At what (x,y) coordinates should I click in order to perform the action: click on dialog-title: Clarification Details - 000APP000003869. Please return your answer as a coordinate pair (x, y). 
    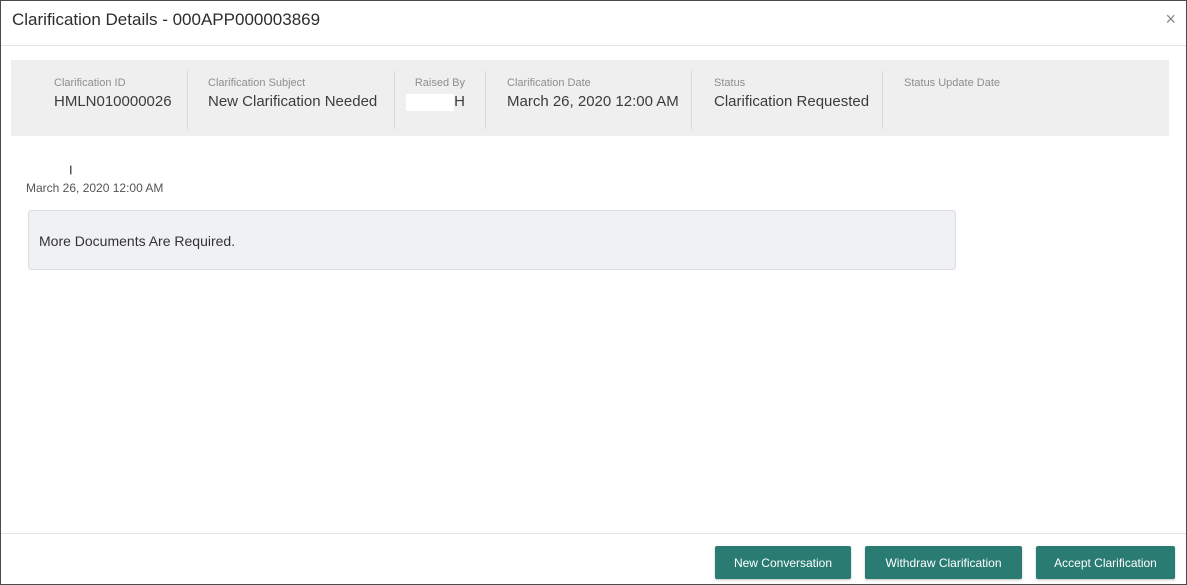
    Looking at the image, I should click on (166, 19).